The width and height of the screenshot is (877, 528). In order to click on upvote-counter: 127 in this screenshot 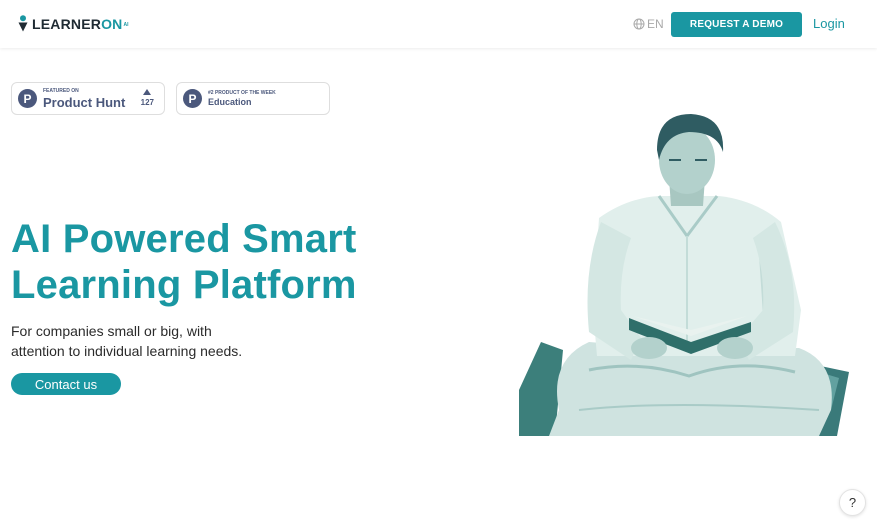, I will do `click(147, 98)`.